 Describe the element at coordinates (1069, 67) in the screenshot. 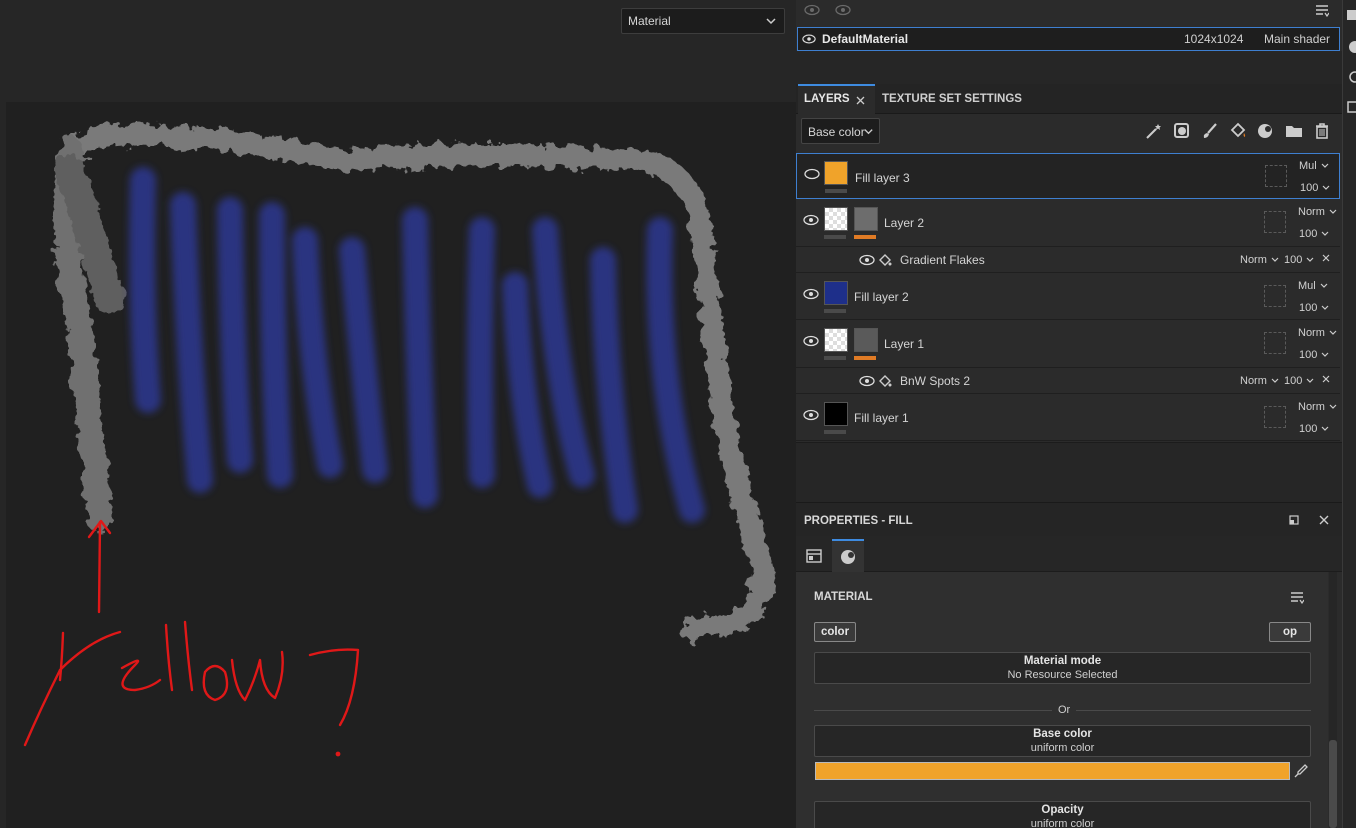

I see `texture-set-list-area` at that location.